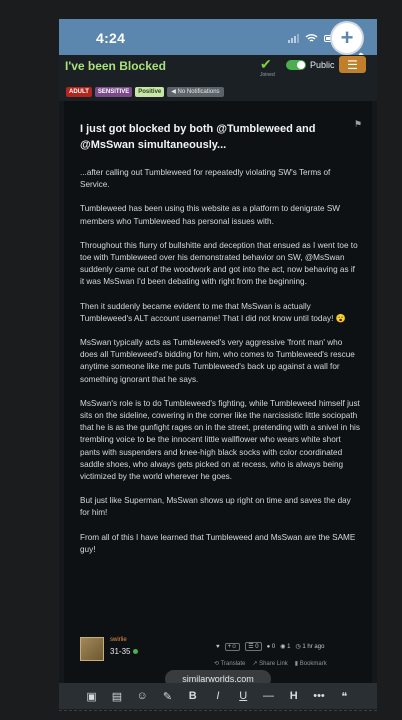 Image resolution: width=402 pixels, height=720 pixels. Describe the element at coordinates (92, 696) in the screenshot. I see `image-icon: ▣` at that location.